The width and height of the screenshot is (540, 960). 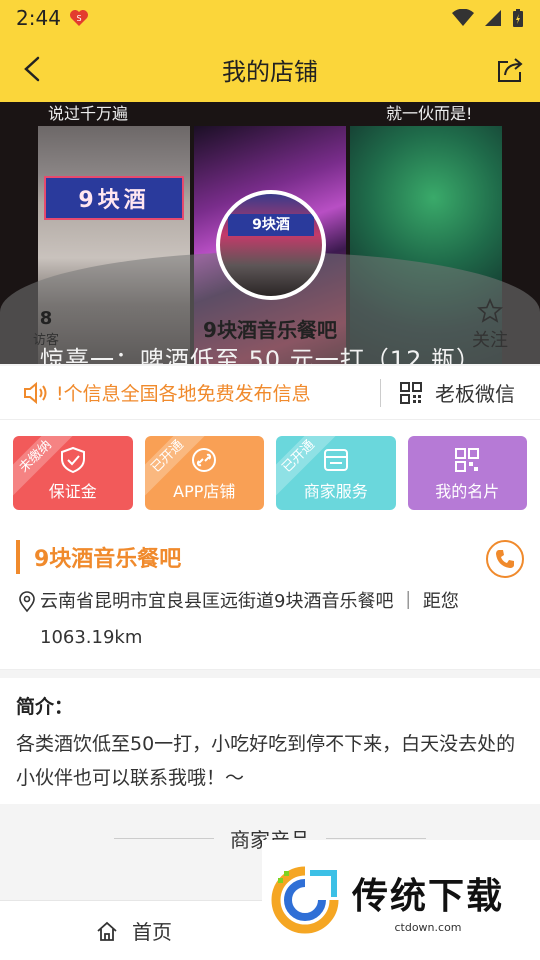 I want to click on intro-text: 各类酒饮低至50一打，小吃好吃到停不下来，白天没去处的小伙伴也可以联系我哦！～, so click(x=266, y=761).